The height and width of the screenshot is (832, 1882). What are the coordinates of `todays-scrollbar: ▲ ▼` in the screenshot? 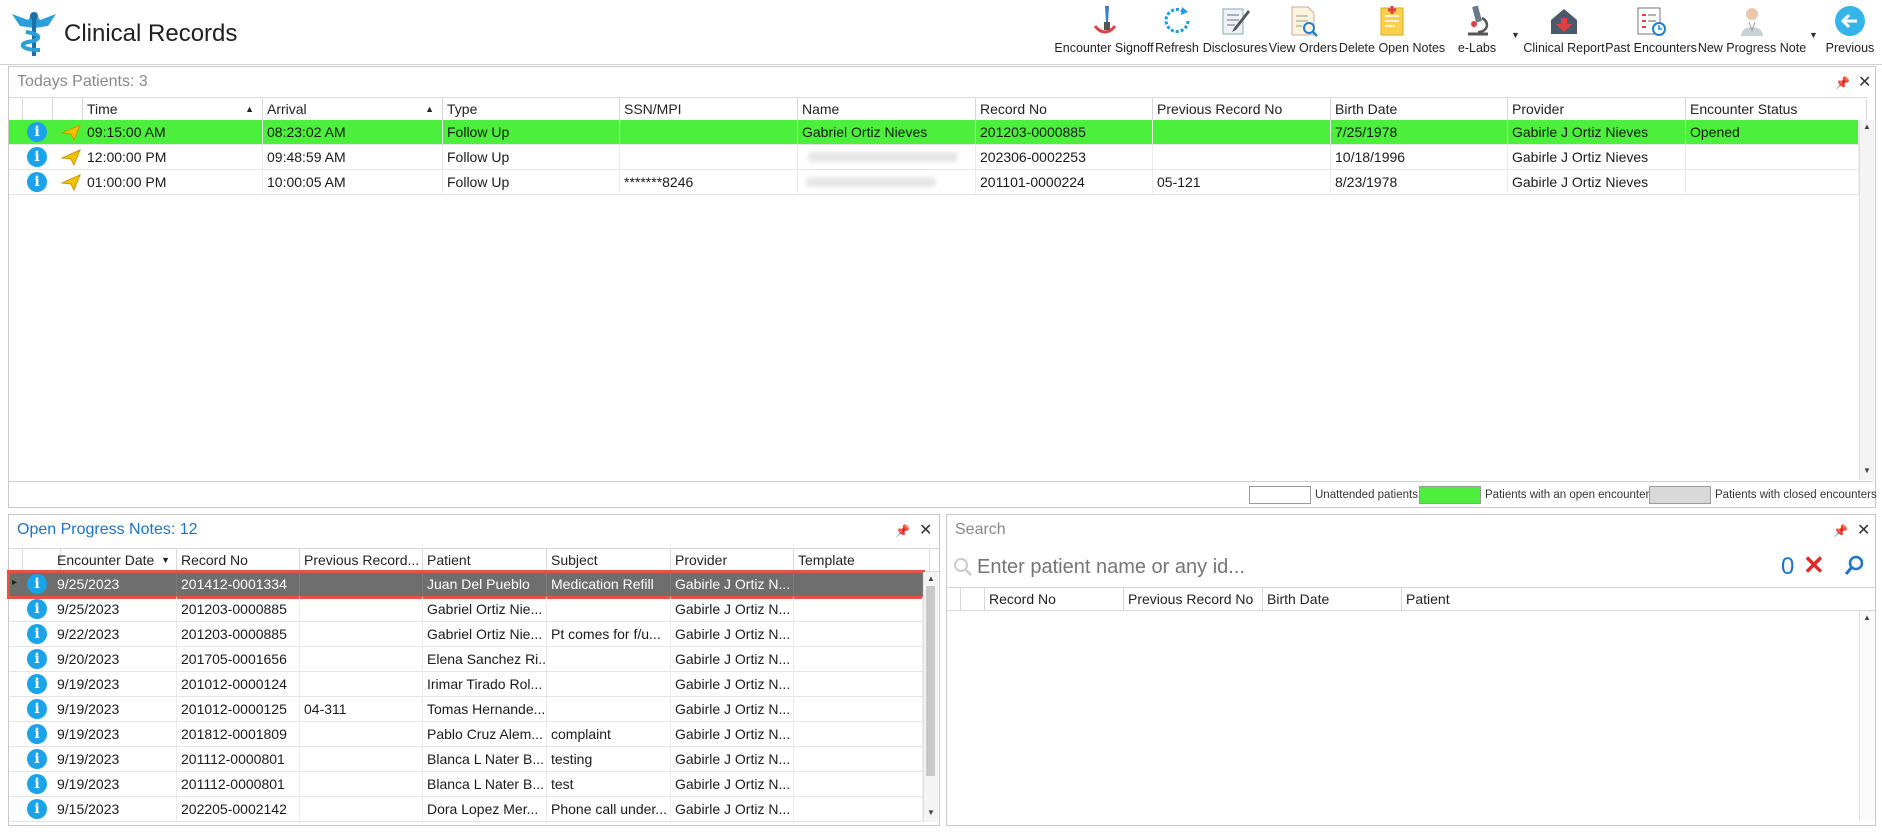 It's located at (1866, 300).